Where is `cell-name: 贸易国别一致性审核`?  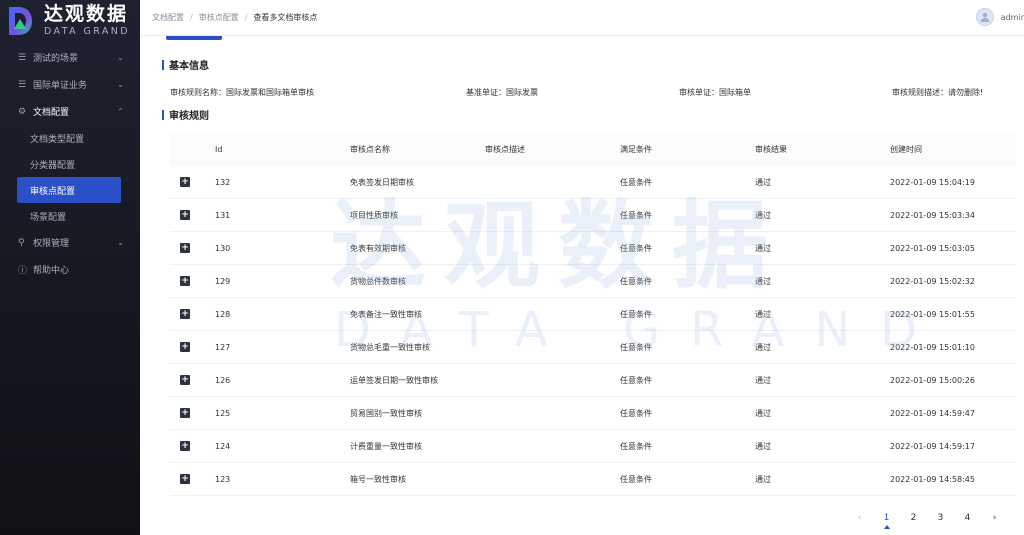 cell-name: 贸易国别一致性审核 is located at coordinates (386, 413).